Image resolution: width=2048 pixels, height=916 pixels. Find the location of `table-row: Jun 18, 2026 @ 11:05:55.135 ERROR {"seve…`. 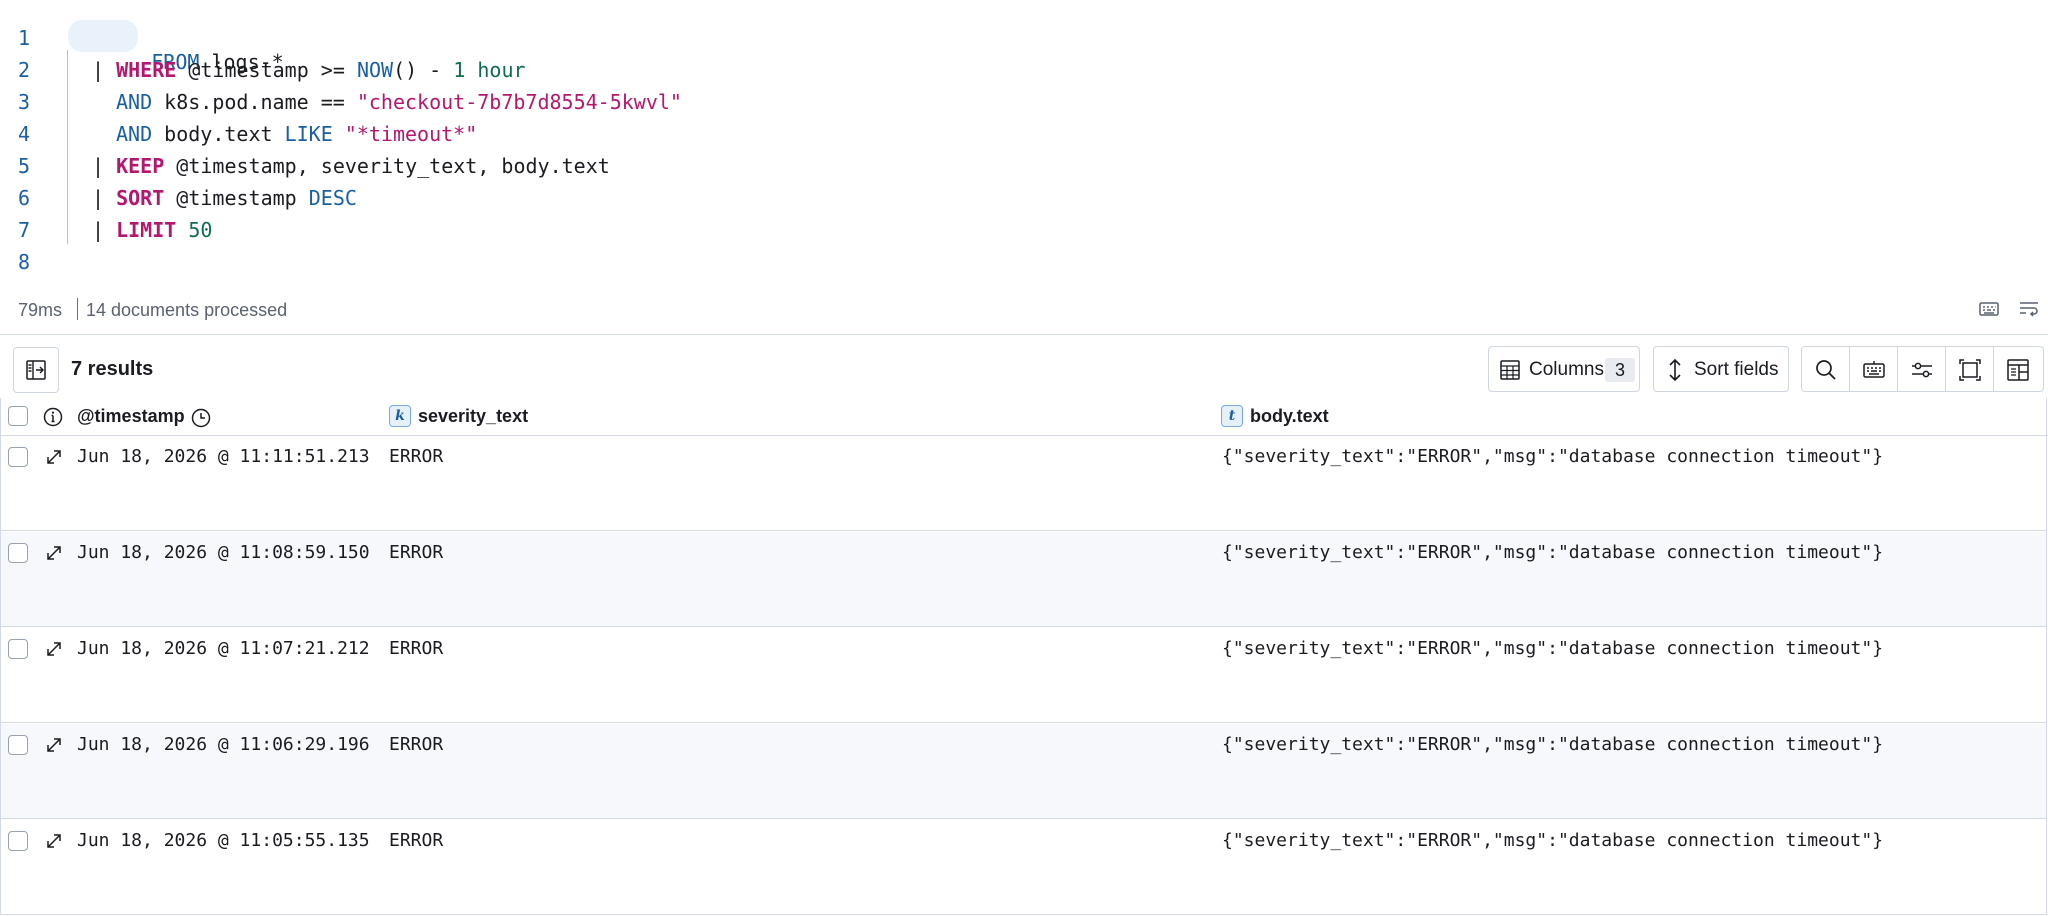

table-row: Jun 18, 2026 @ 11:05:55.135 ERROR {"seve… is located at coordinates (1023, 867).